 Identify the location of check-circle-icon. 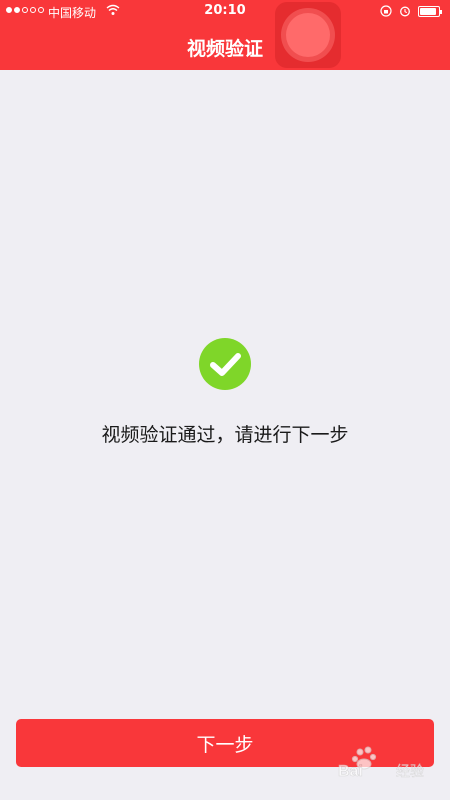
(225, 364).